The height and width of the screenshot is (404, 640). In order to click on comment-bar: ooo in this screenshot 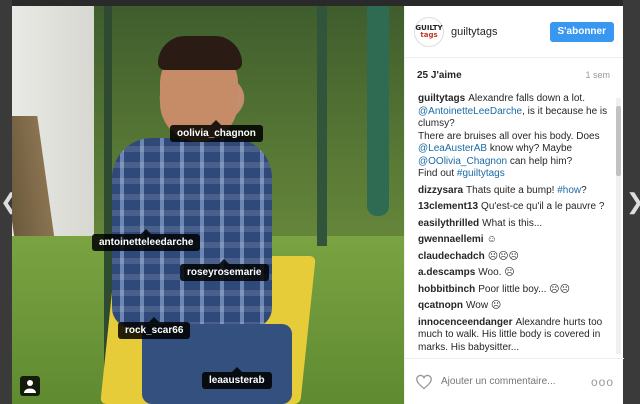, I will do `click(514, 381)`.